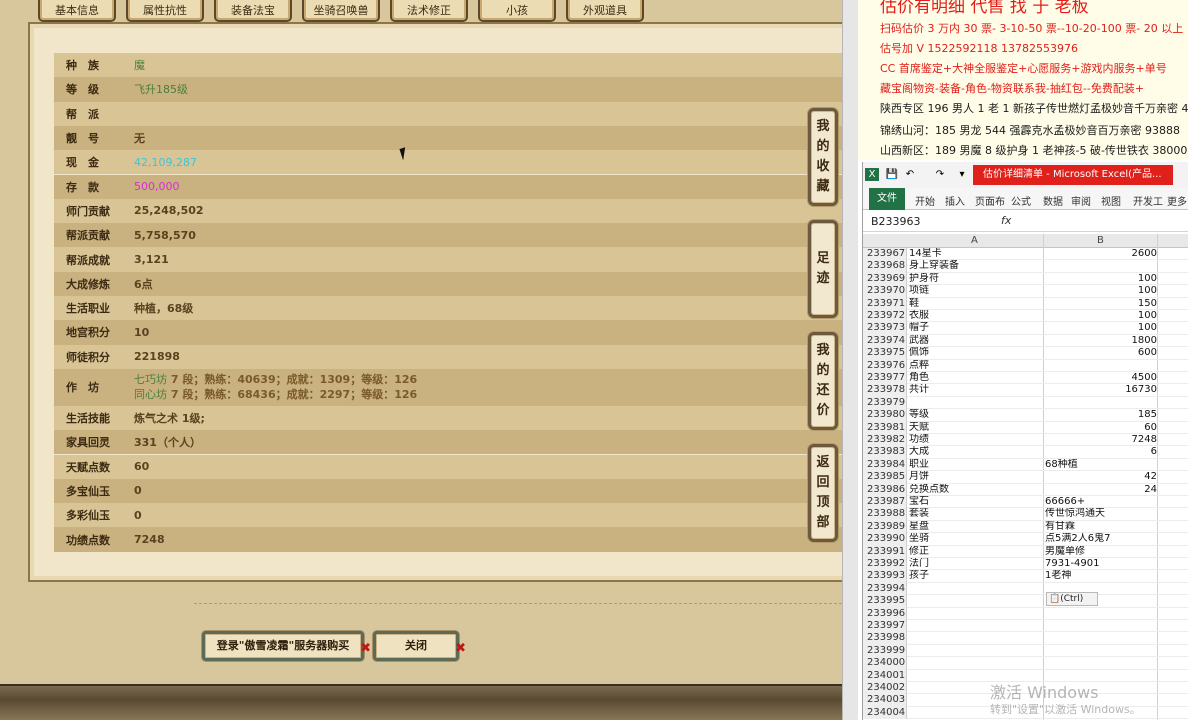 The height and width of the screenshot is (720, 1188). Describe the element at coordinates (976, 477) in the screenshot. I see `cell-a: 月饼` at that location.